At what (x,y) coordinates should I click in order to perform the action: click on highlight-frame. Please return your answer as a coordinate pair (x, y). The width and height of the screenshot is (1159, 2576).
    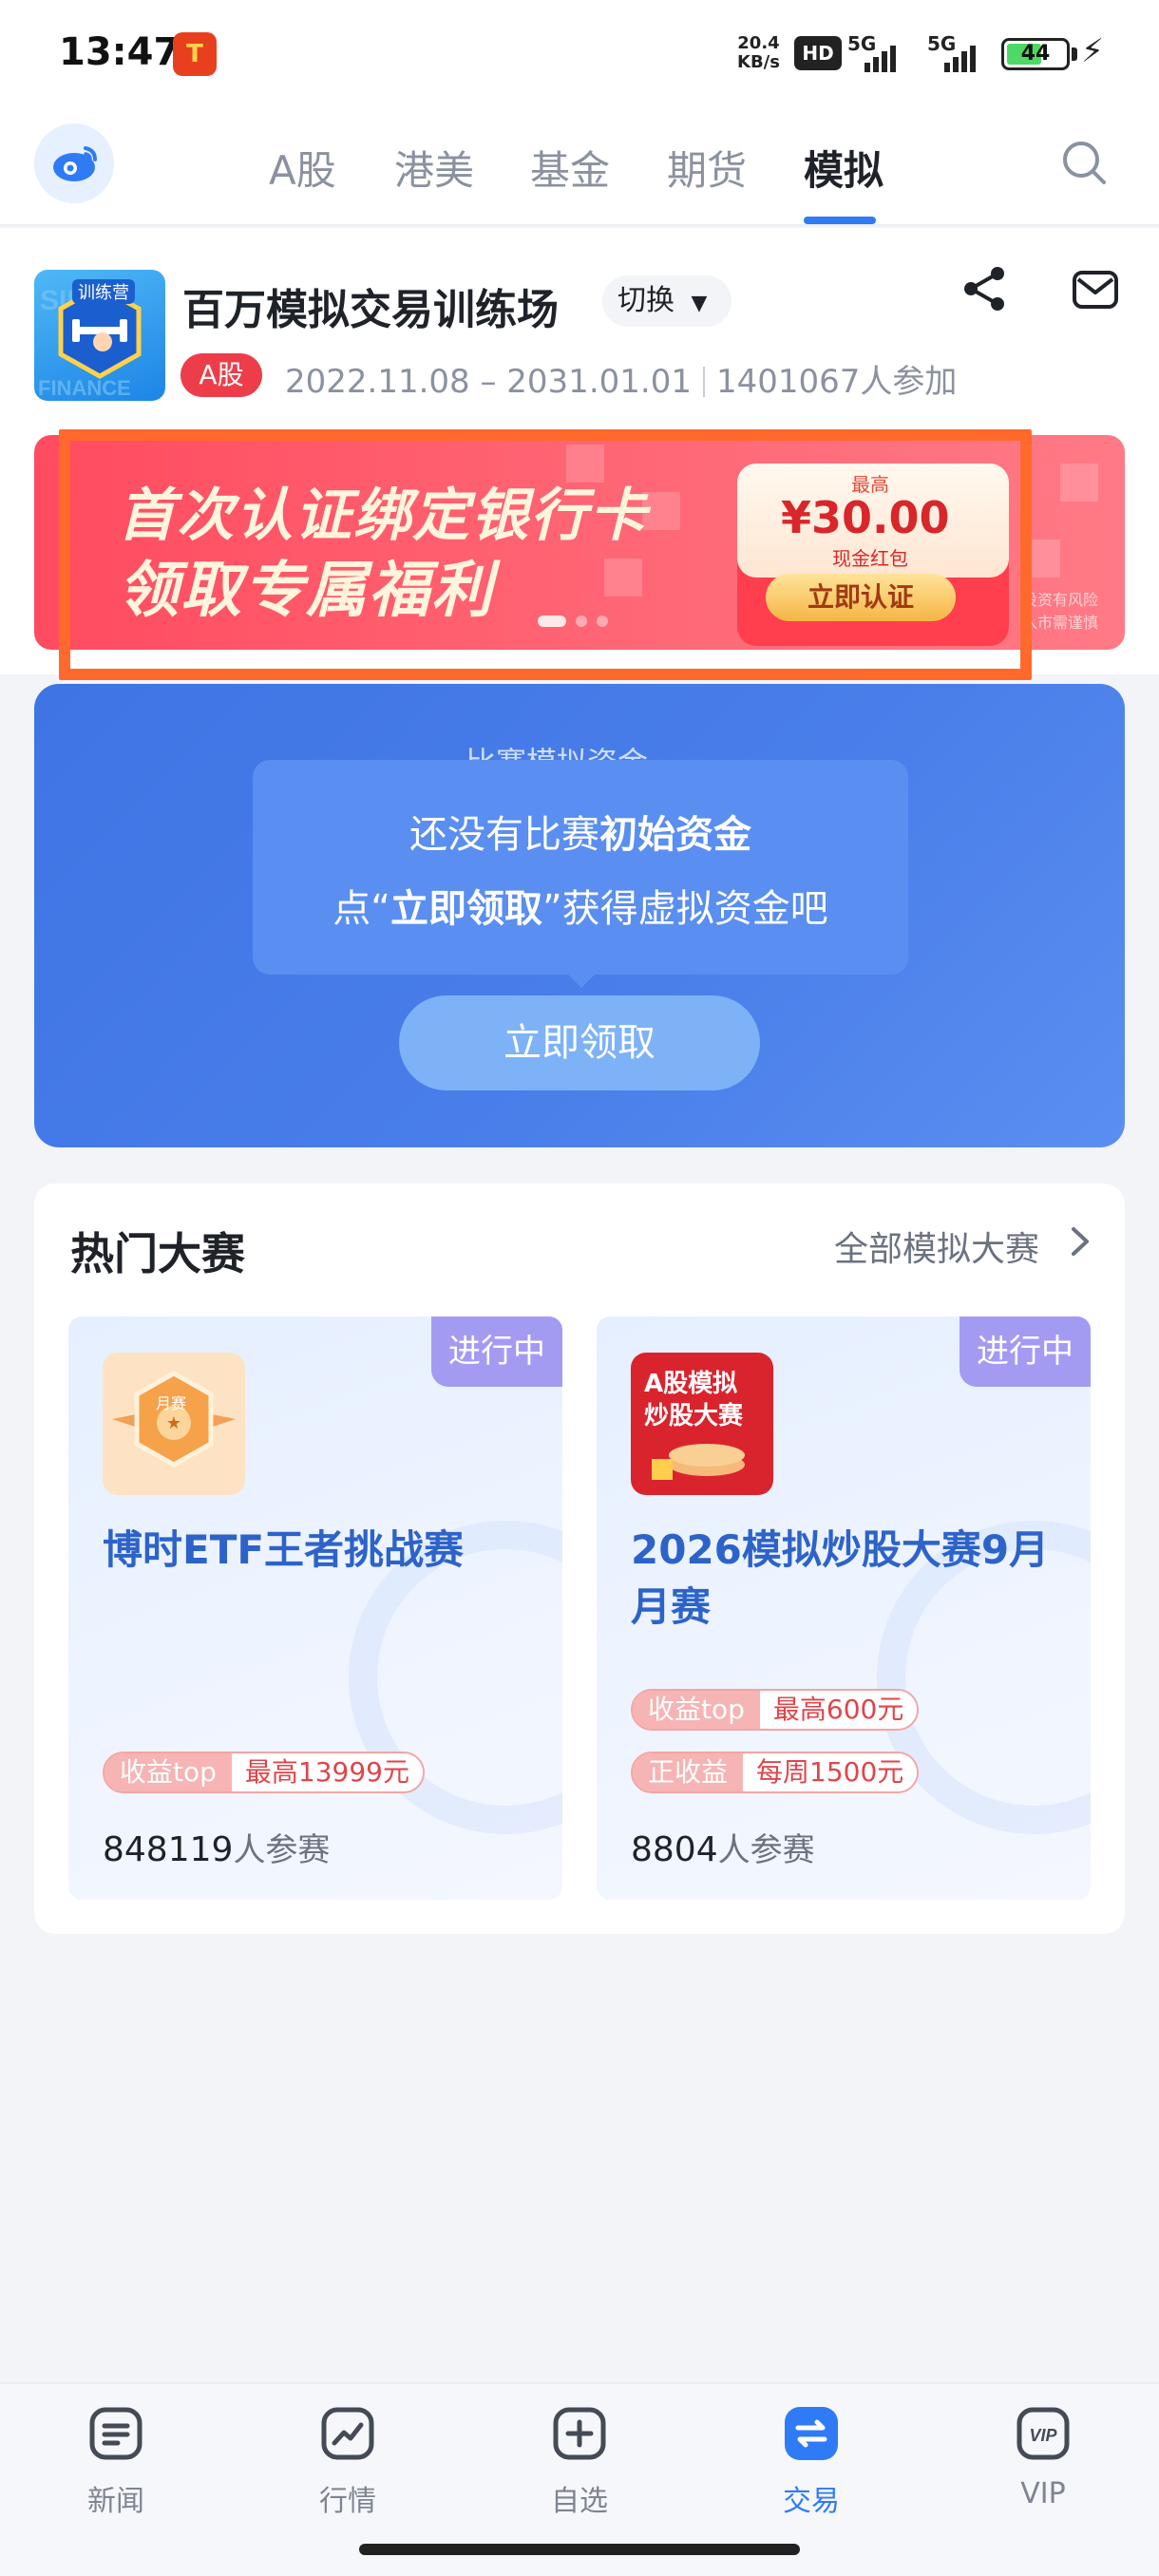
    Looking at the image, I should click on (545, 554).